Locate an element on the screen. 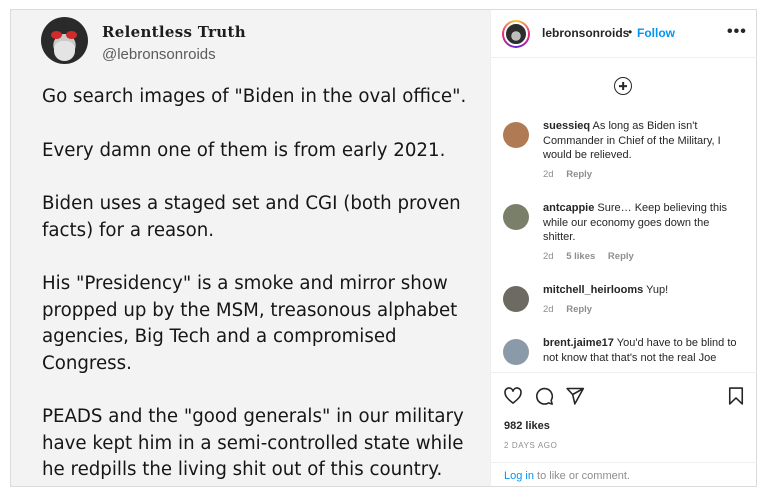 The image size is (767, 502). login-prompt: to like or comment. is located at coordinates (581, 476).